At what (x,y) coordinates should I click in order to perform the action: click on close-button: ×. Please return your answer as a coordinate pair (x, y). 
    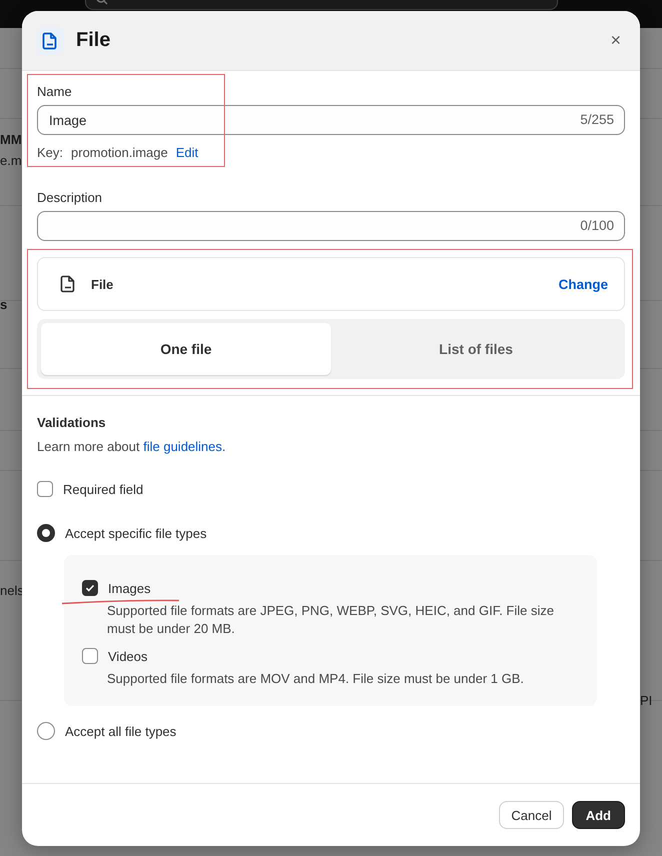
    Looking at the image, I should click on (615, 40).